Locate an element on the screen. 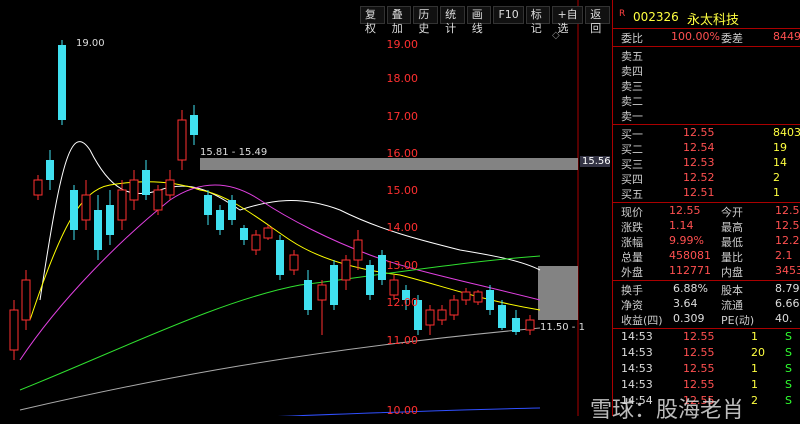 Image resolution: width=800 pixels, height=424 pixels. y-tick-11: 11.00 is located at coordinates (402, 340).